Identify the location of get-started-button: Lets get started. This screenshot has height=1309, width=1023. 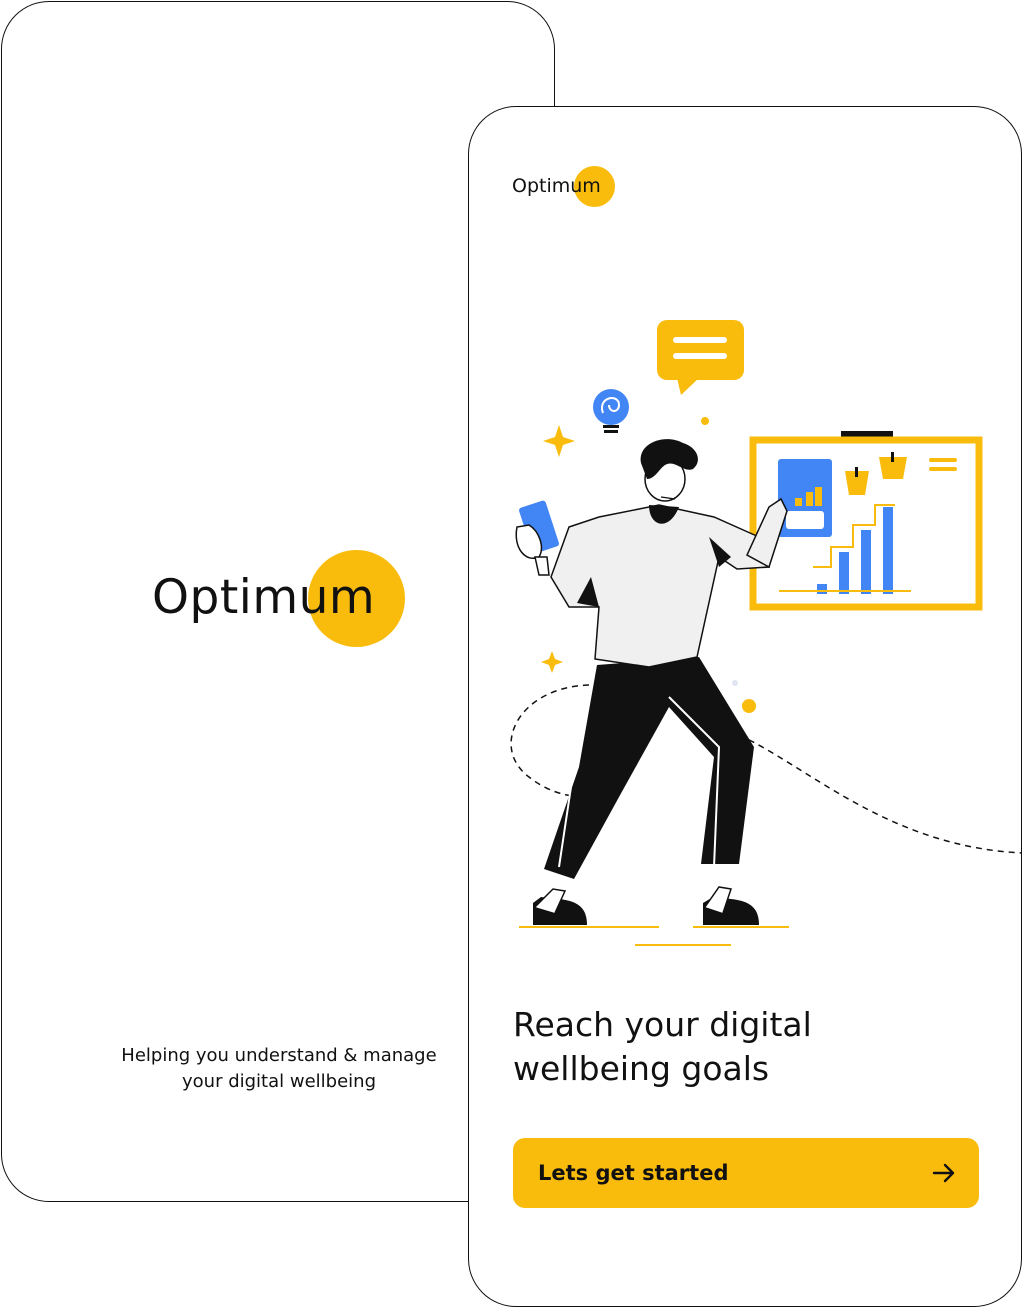
(746, 1173).